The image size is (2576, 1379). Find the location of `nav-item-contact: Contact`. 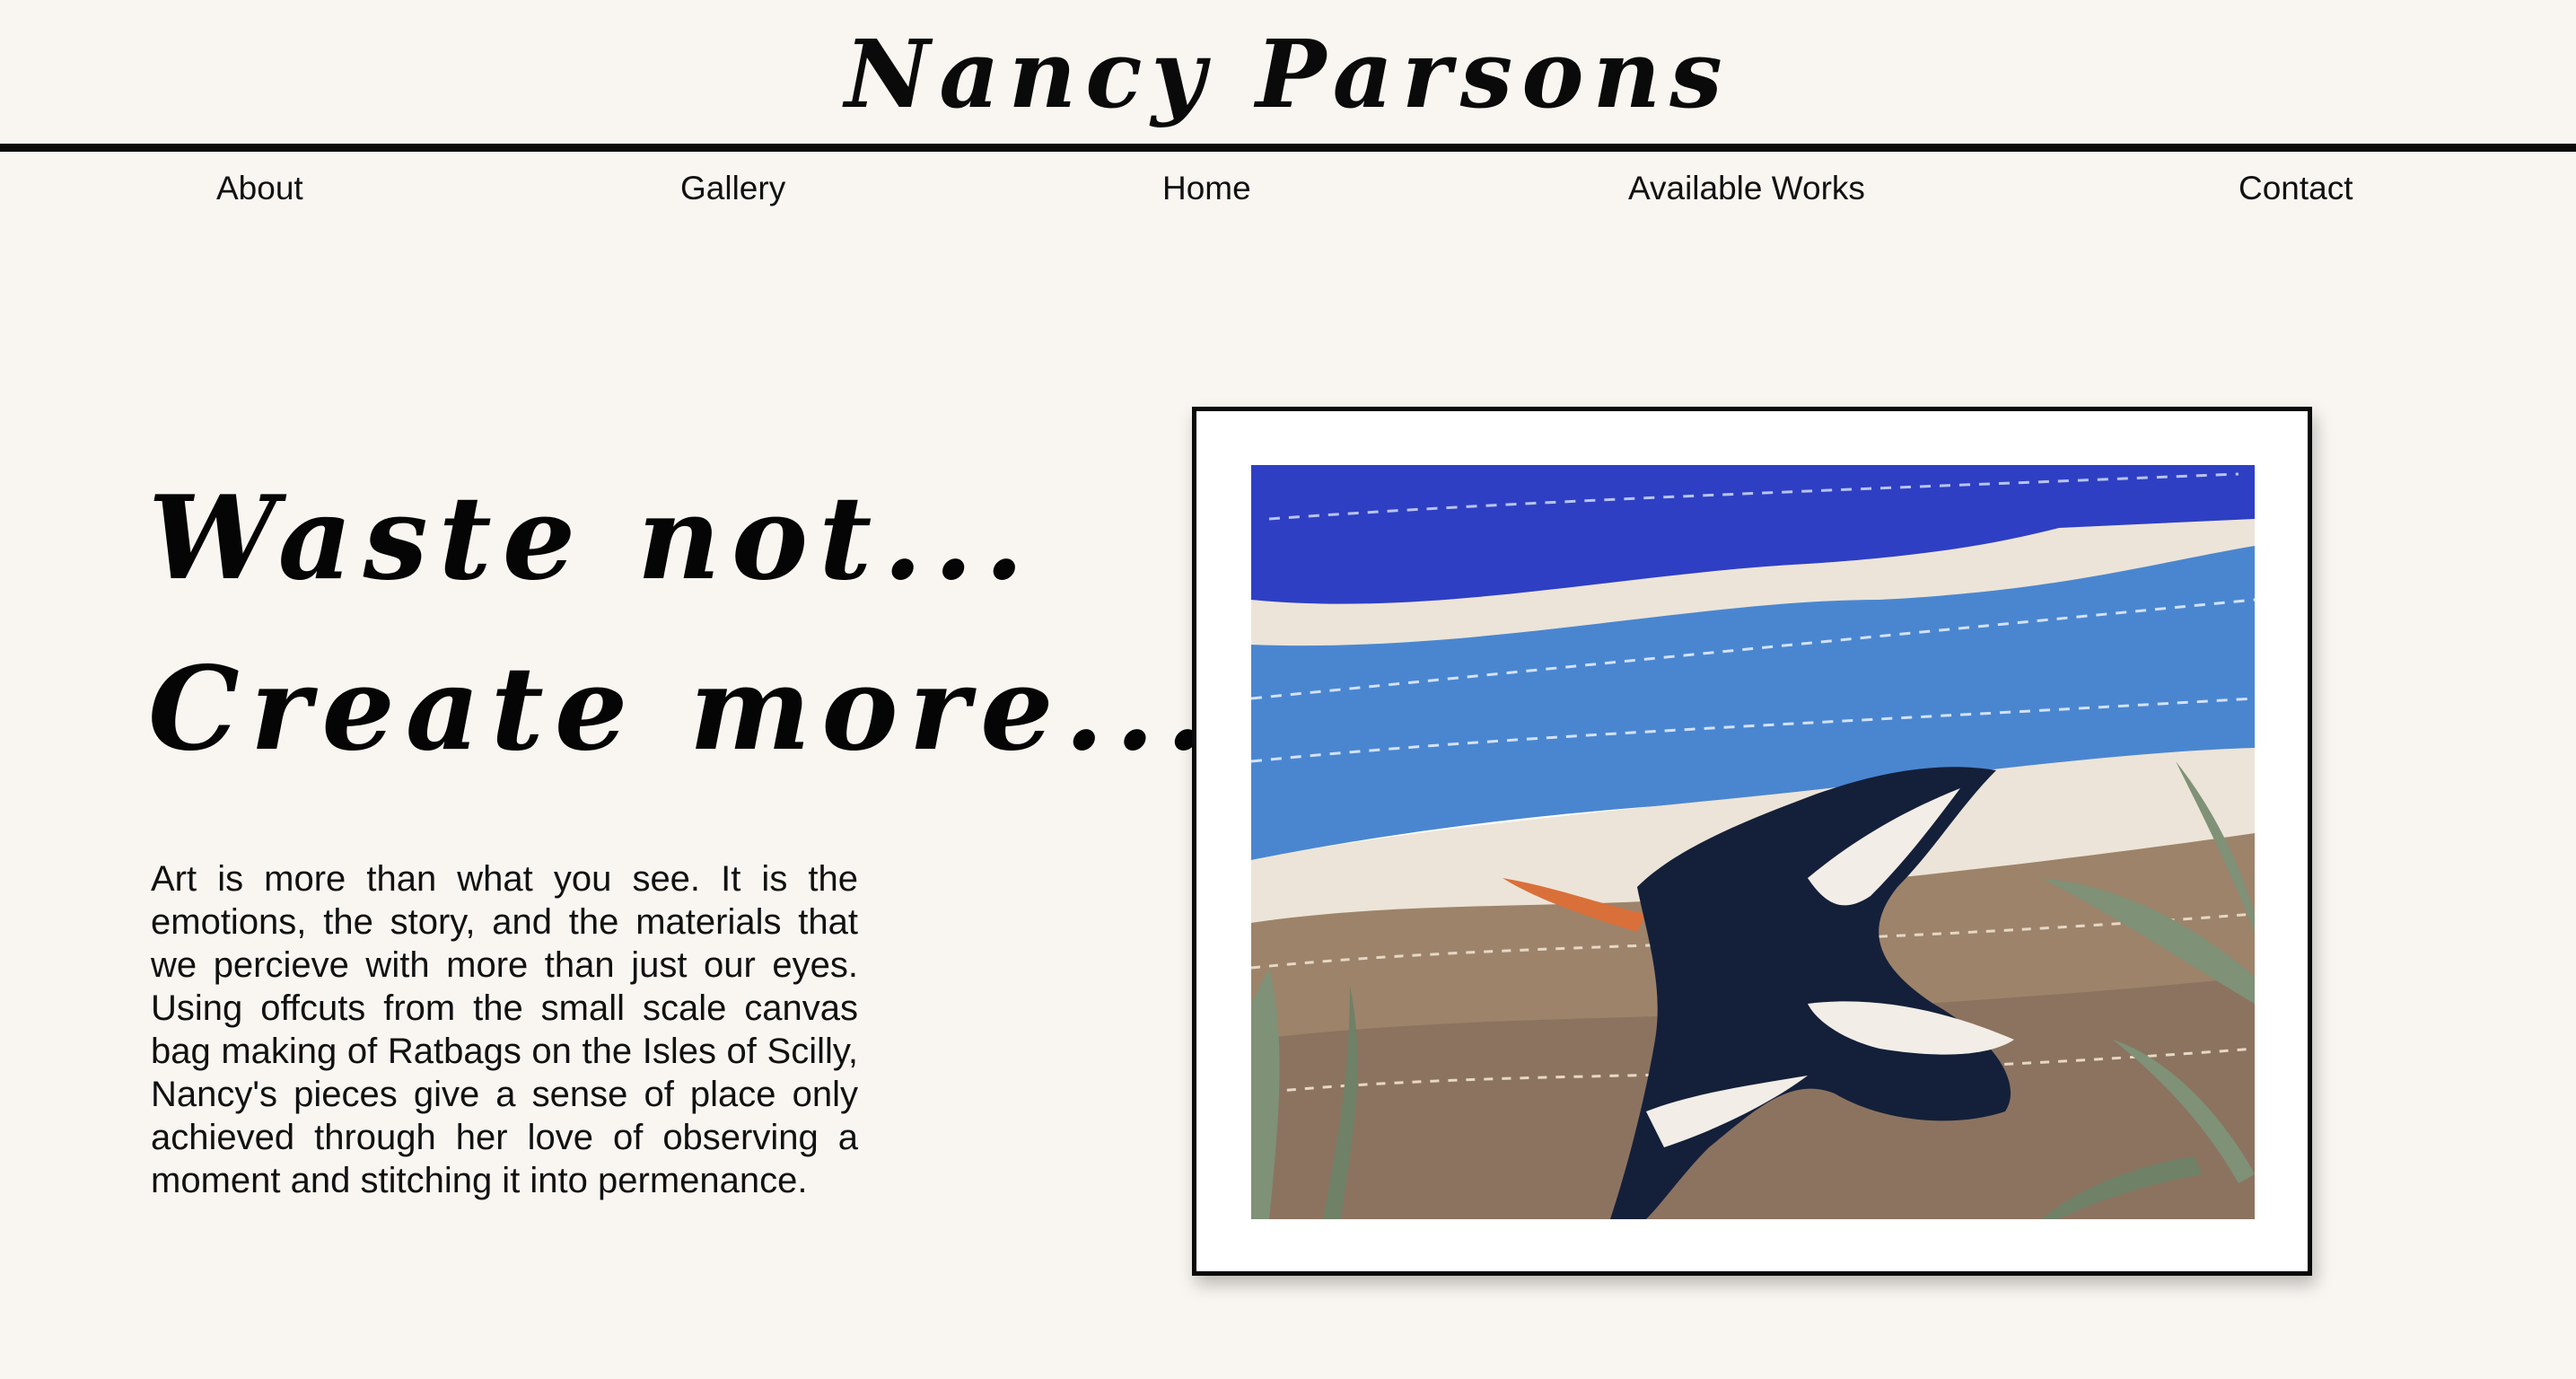

nav-item-contact: Contact is located at coordinates (2296, 188).